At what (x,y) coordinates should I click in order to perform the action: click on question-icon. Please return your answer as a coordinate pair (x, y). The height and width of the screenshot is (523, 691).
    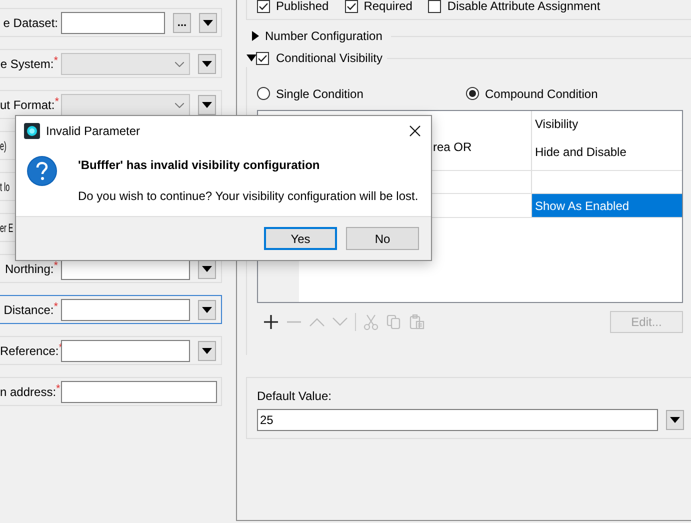
    Looking at the image, I should click on (42, 171).